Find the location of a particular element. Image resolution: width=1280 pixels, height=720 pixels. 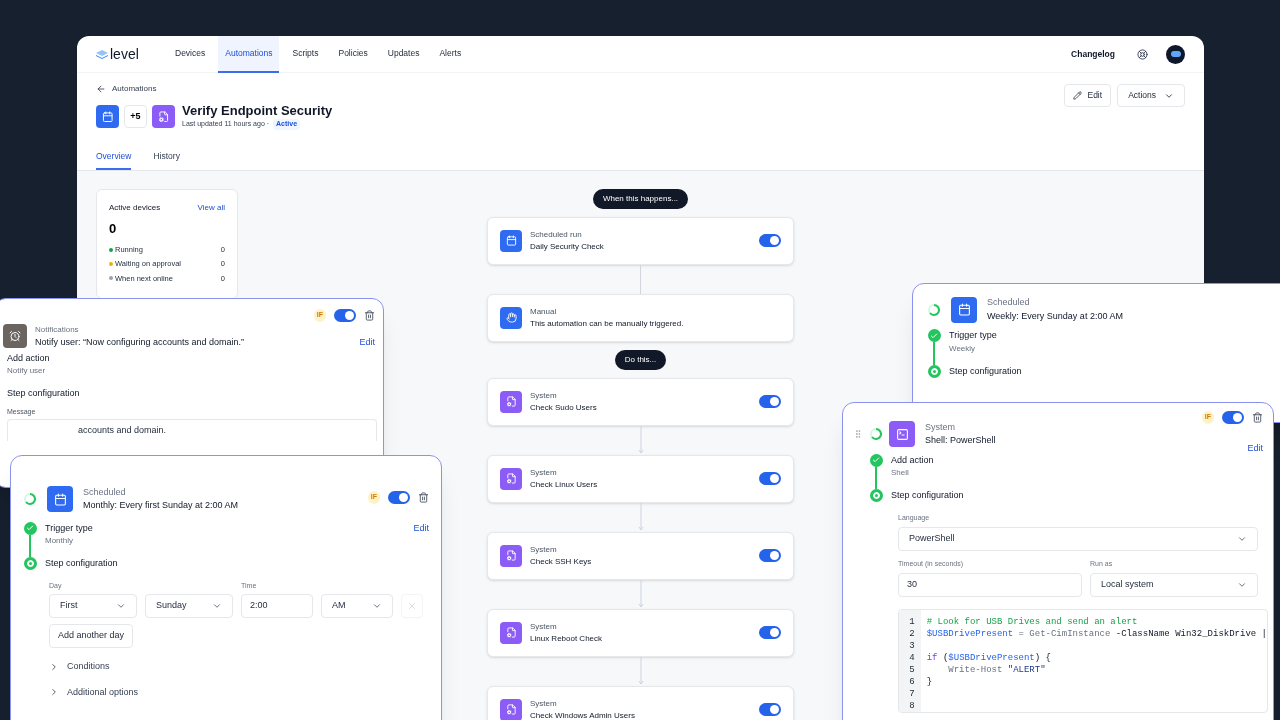

weekday-select: Sunday is located at coordinates (189, 606).